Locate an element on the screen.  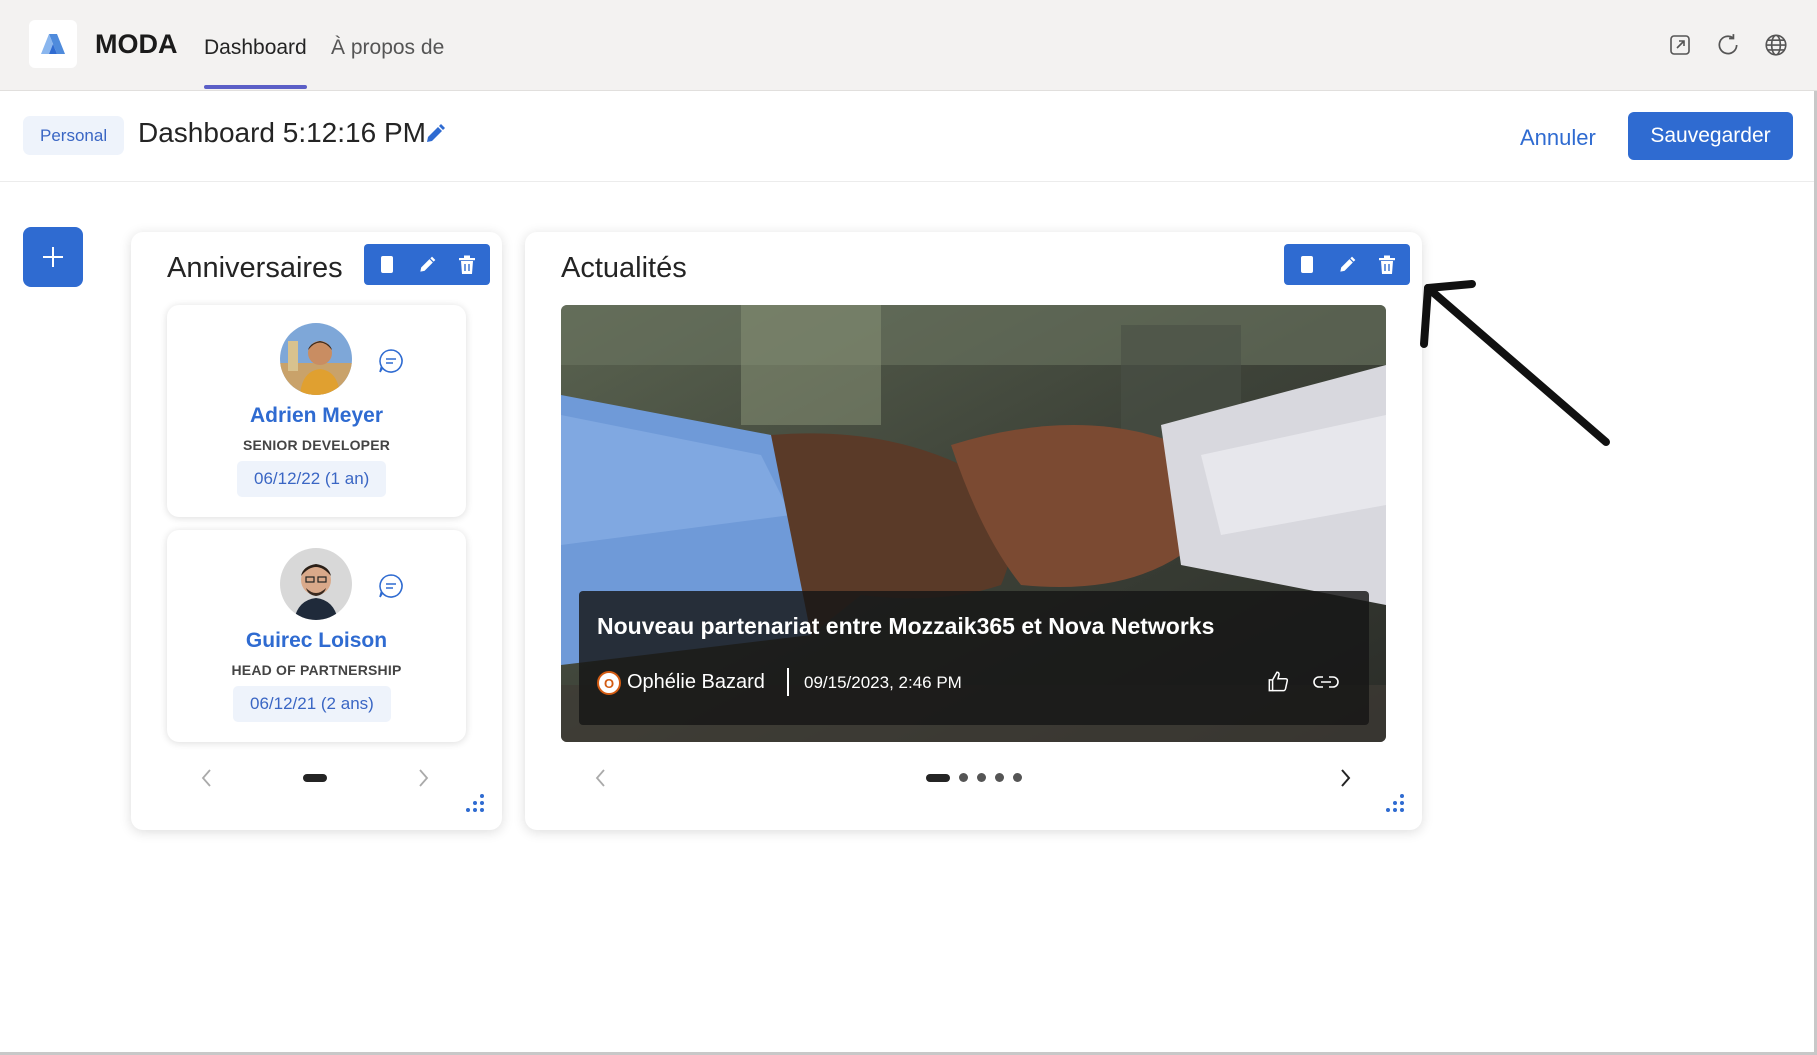
tab-dashboard: Dashboard is located at coordinates (255, 48).